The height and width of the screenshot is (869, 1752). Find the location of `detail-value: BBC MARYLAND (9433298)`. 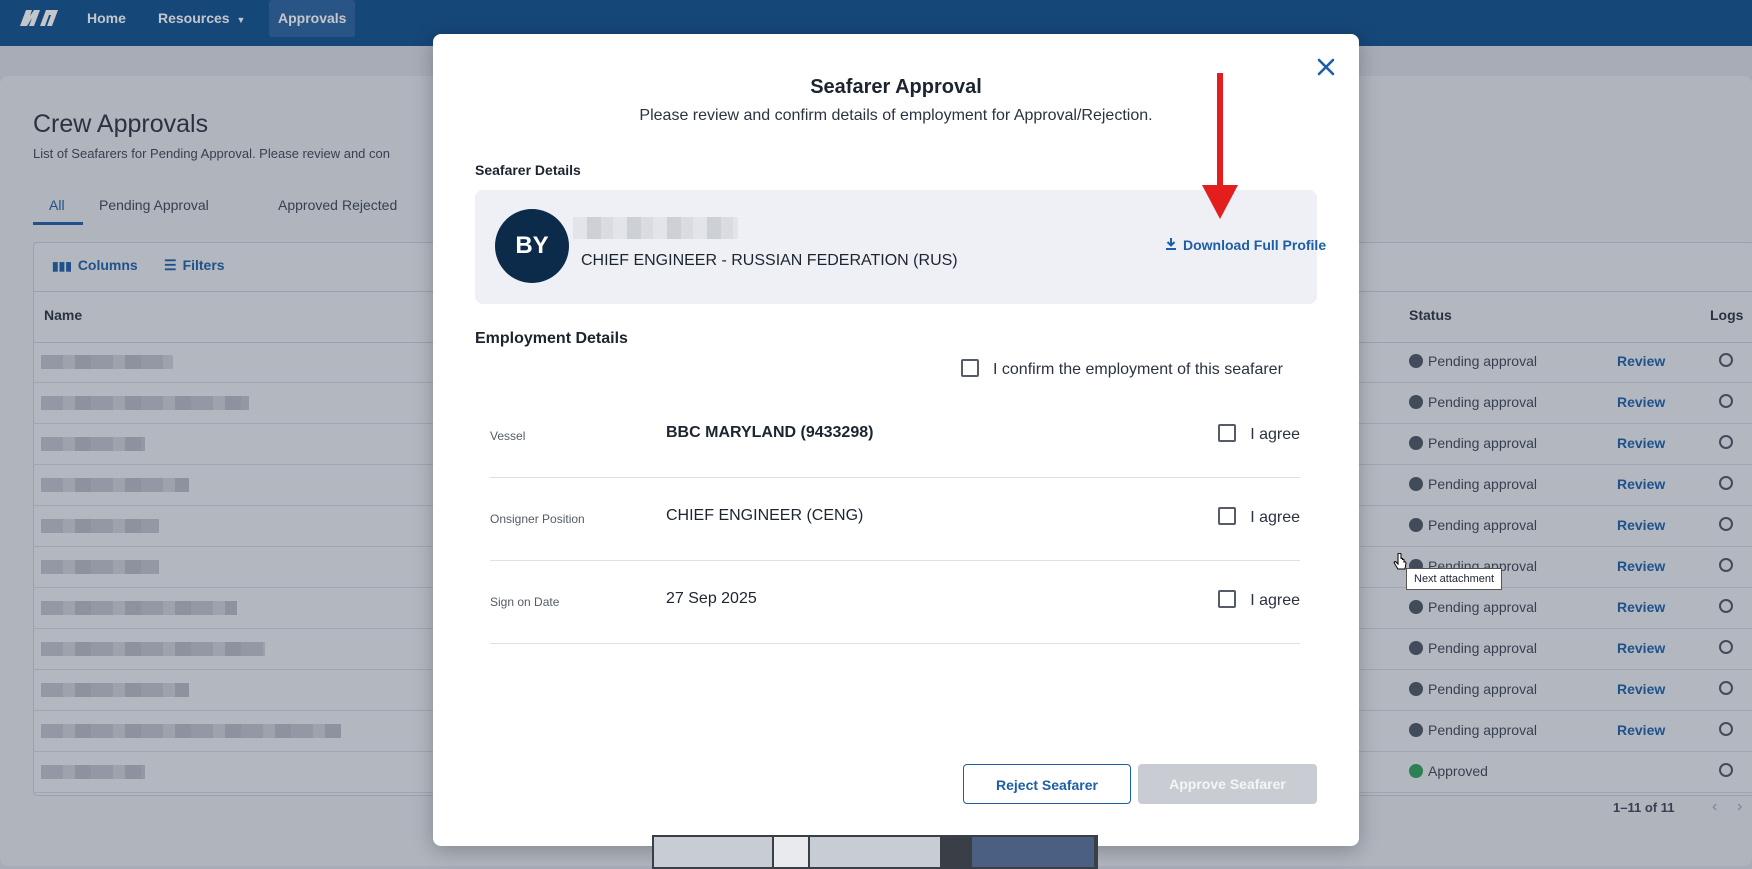

detail-value: BBC MARYLAND (9433298) is located at coordinates (770, 432).